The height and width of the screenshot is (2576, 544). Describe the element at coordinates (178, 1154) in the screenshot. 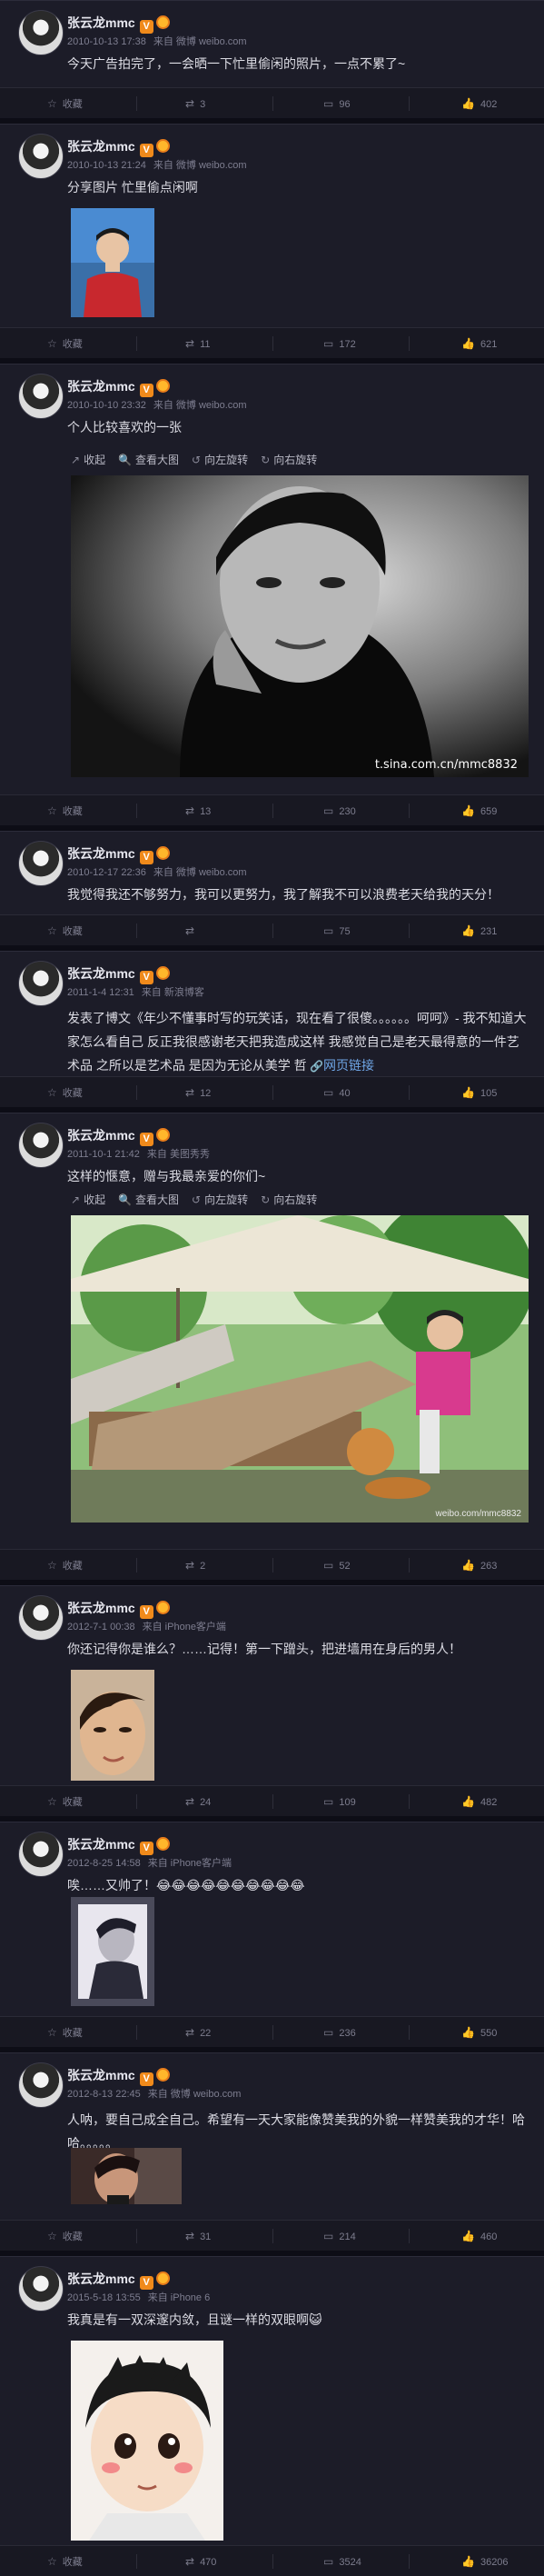

I see `post-source: 来自 美图秀秀` at that location.